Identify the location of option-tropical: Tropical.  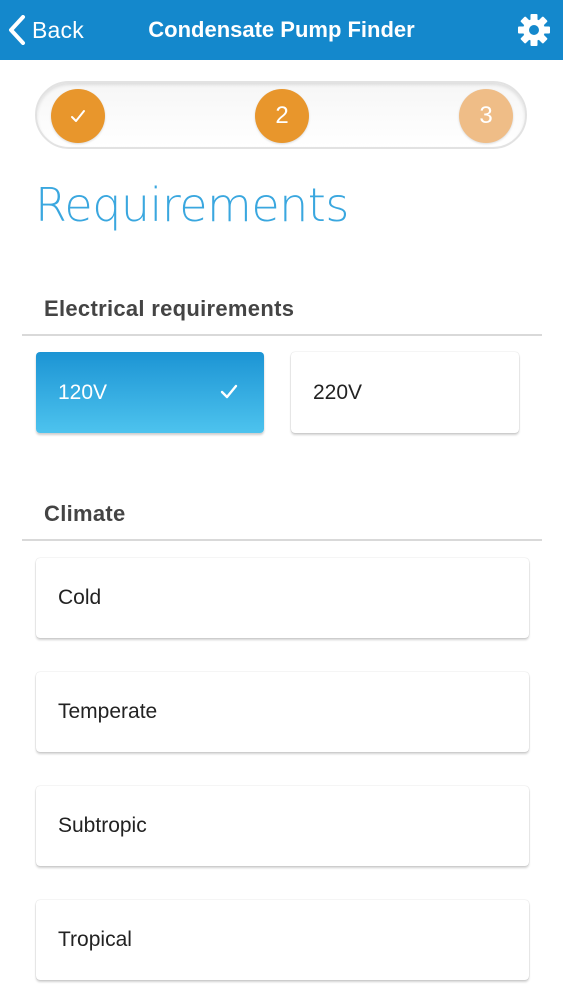
(282, 940).